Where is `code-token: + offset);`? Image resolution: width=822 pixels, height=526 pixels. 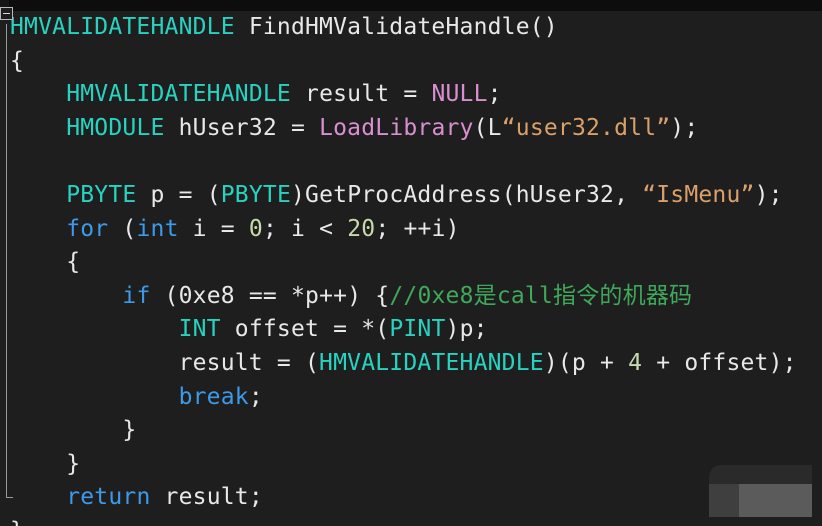 code-token: + offset); is located at coordinates (719, 362).